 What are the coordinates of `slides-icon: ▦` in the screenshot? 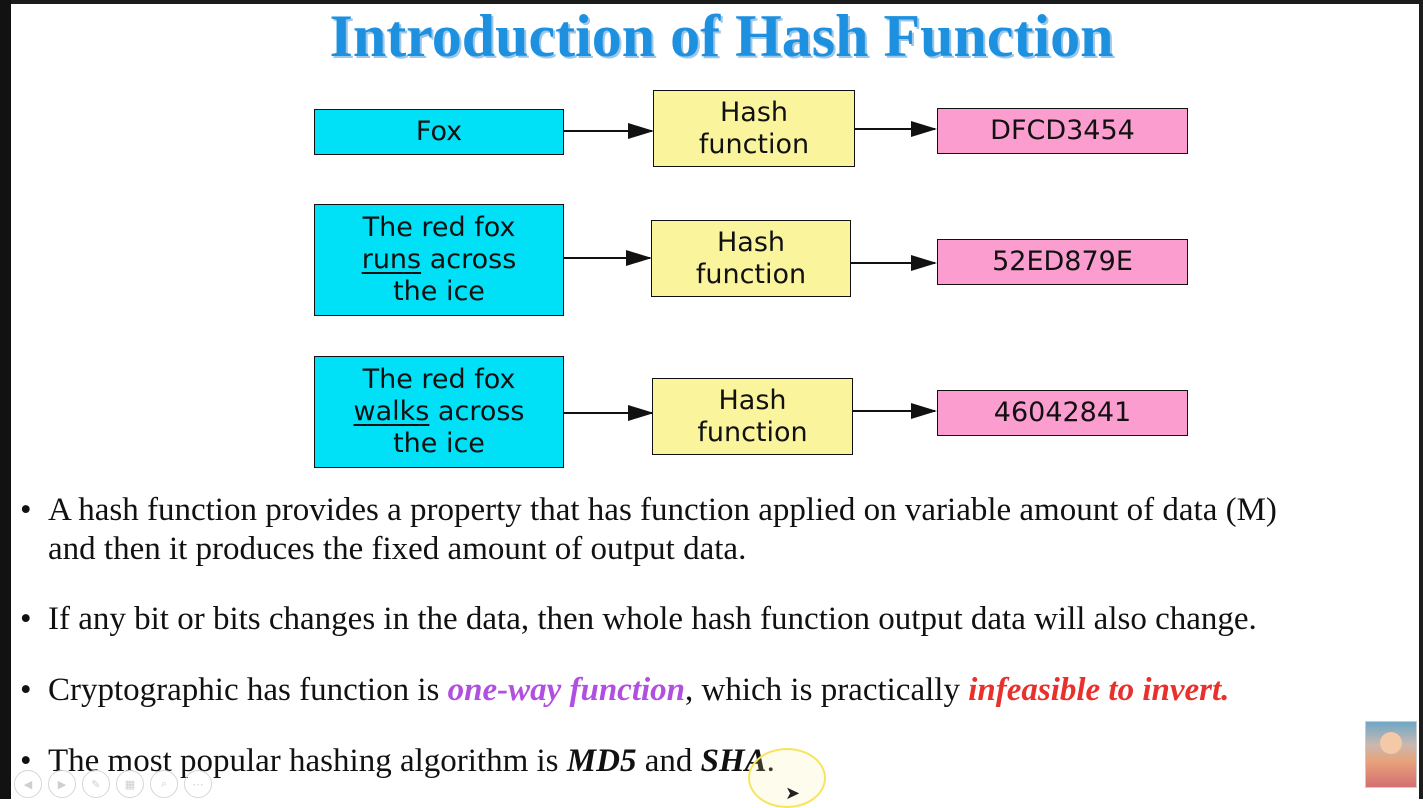 It's located at (130, 784).